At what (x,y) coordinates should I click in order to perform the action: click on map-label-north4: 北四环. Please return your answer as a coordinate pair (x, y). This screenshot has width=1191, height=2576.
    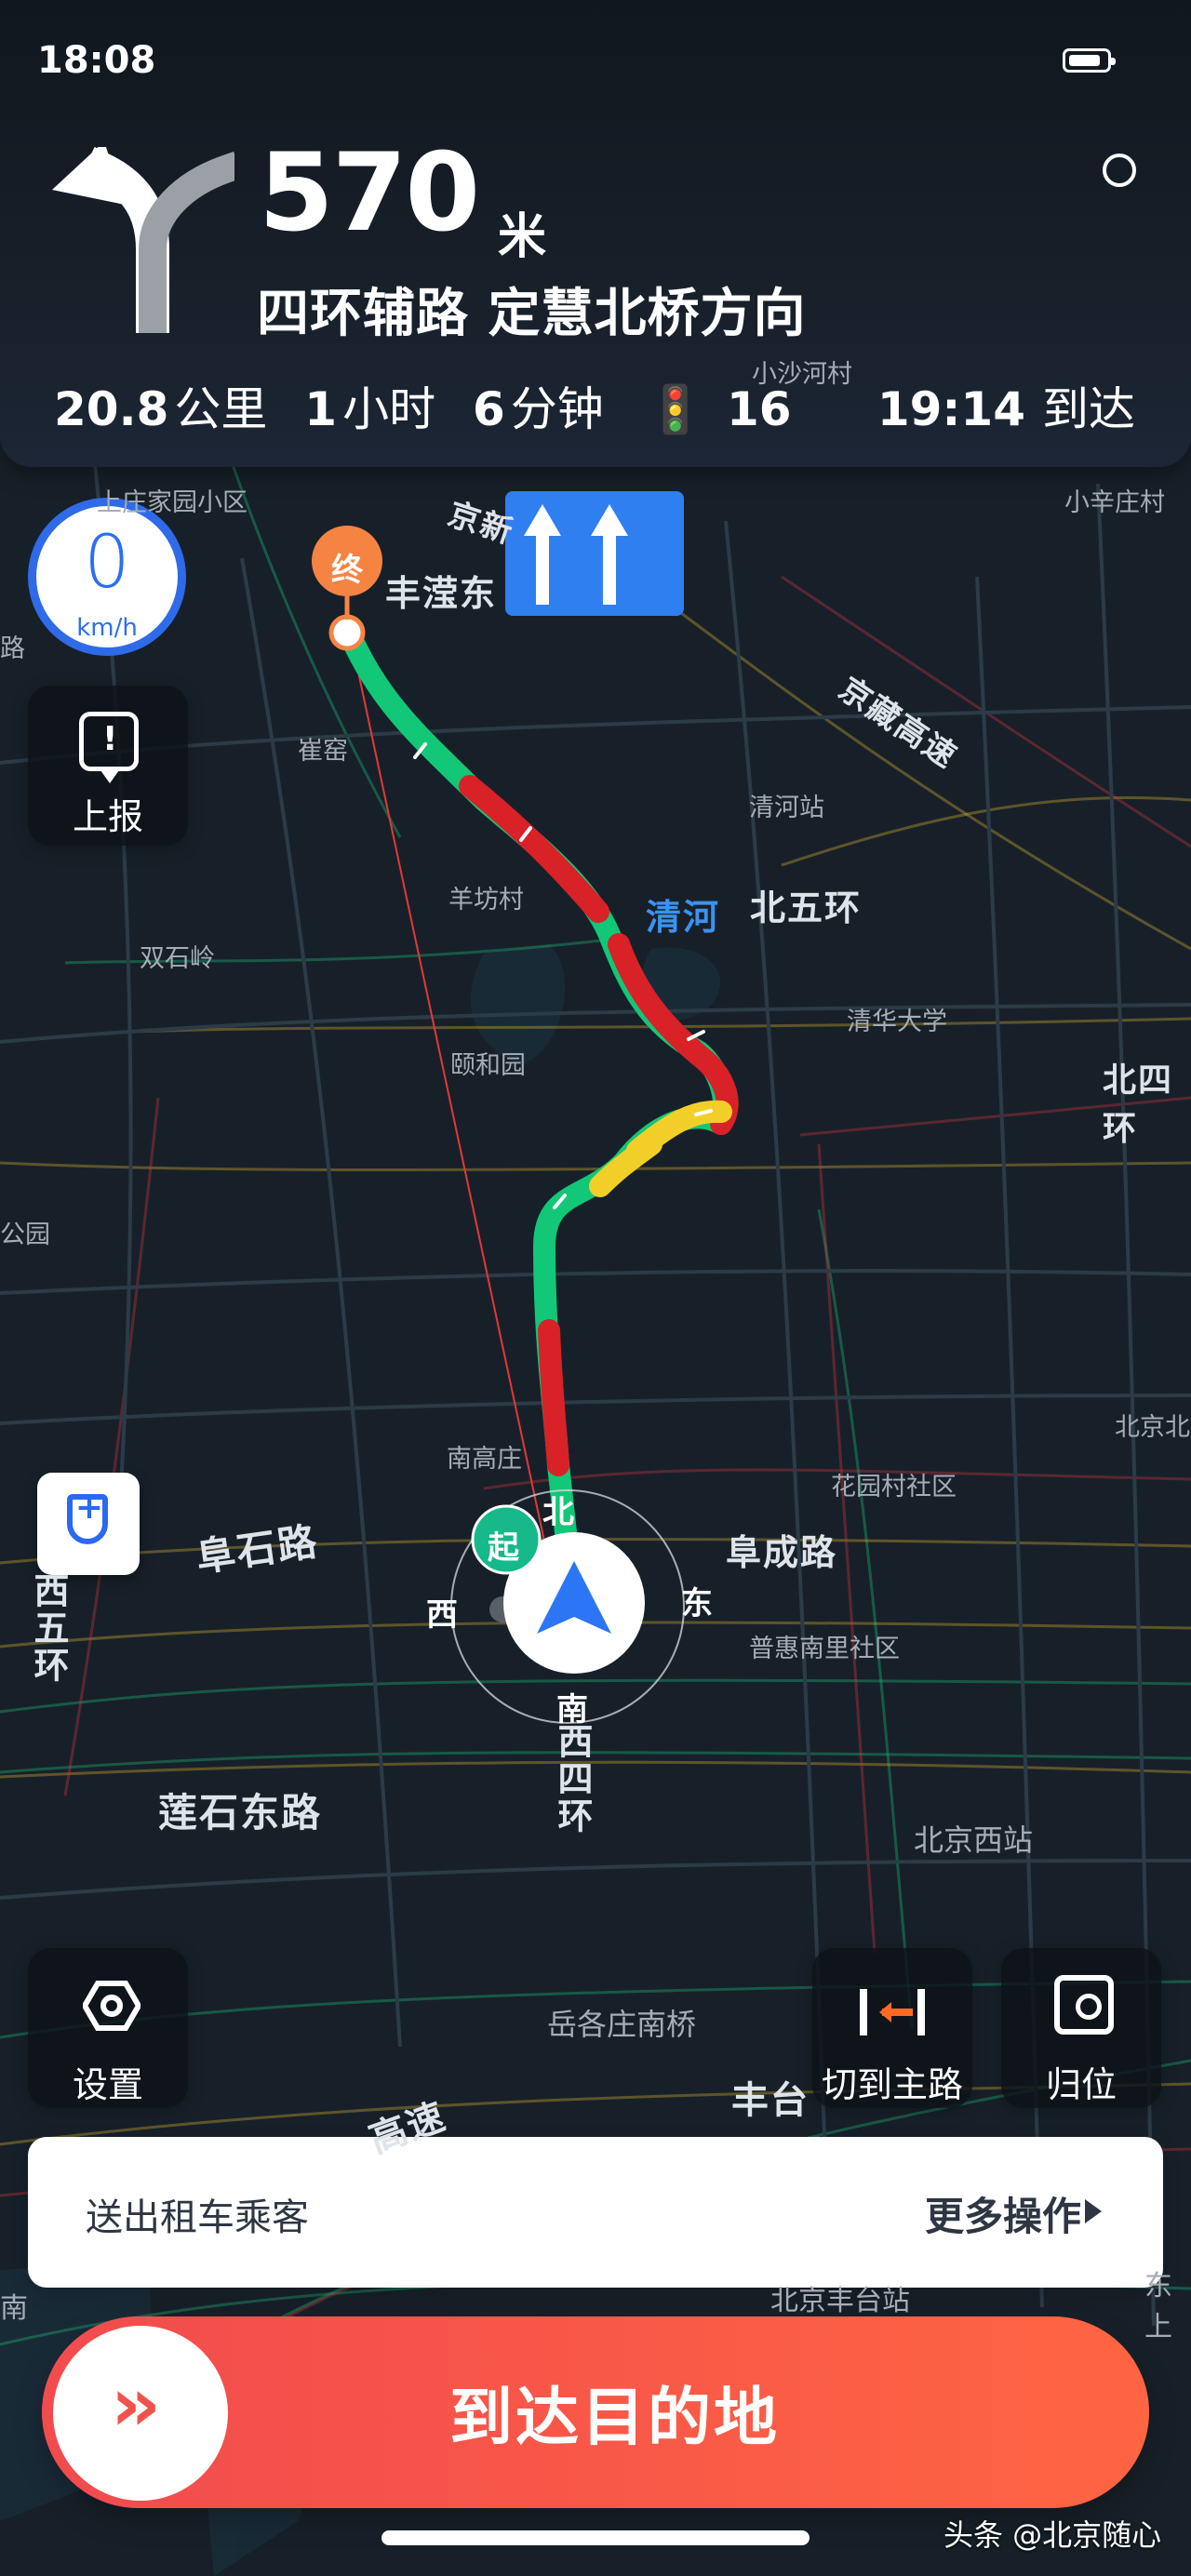
    Looking at the image, I should click on (1138, 1104).